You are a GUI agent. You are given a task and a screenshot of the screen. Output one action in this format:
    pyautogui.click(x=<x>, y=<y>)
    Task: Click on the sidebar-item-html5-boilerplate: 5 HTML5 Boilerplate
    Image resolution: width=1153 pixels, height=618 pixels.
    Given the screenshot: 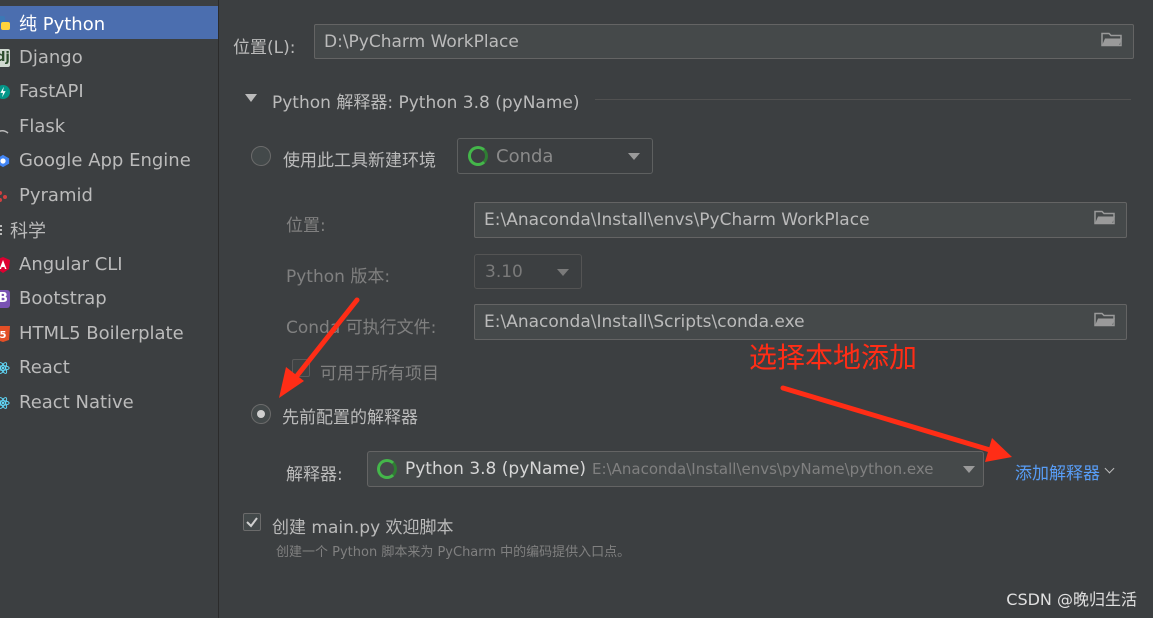 What is the action you would take?
    pyautogui.click(x=109, y=333)
    